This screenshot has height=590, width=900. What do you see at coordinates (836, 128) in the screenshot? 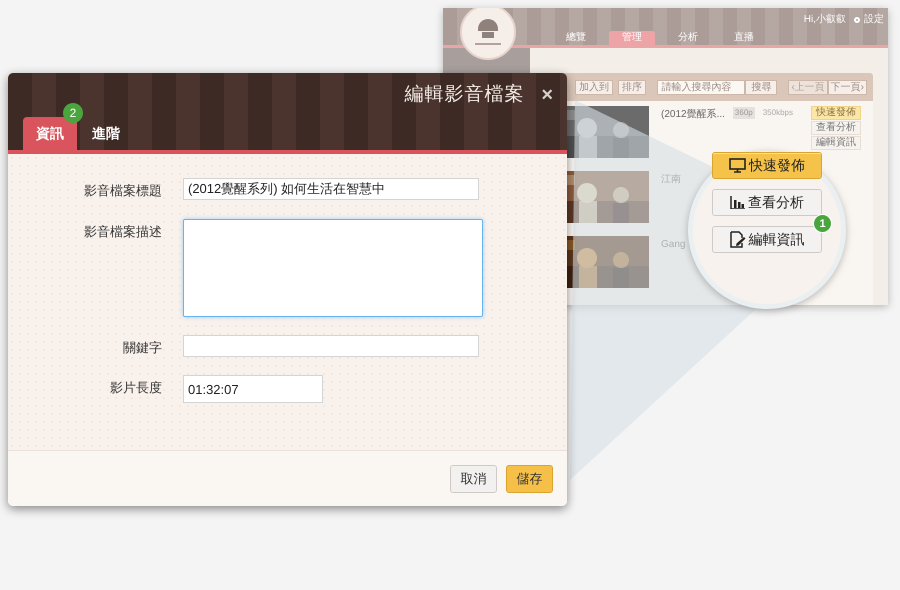
I see `action-button: 查看分析` at bounding box center [836, 128].